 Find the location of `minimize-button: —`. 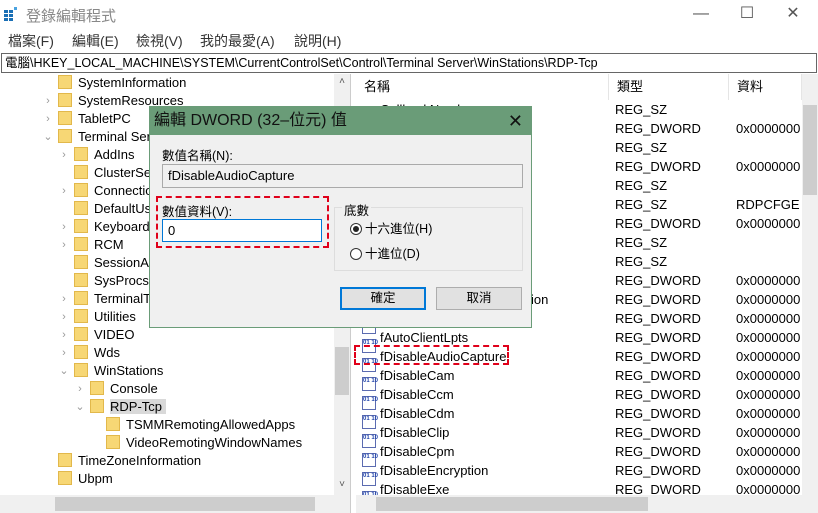

minimize-button: — is located at coordinates (701, 15).